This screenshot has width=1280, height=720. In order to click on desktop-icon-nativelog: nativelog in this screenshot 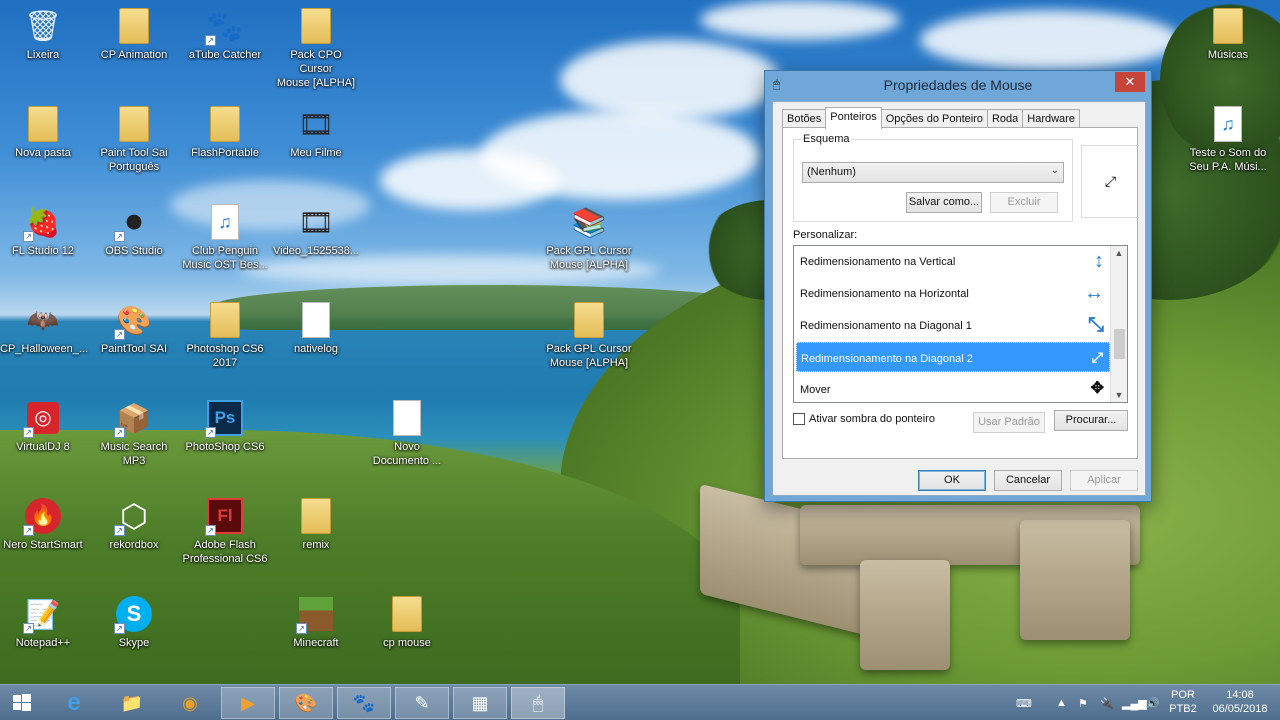, I will do `click(316, 328)`.